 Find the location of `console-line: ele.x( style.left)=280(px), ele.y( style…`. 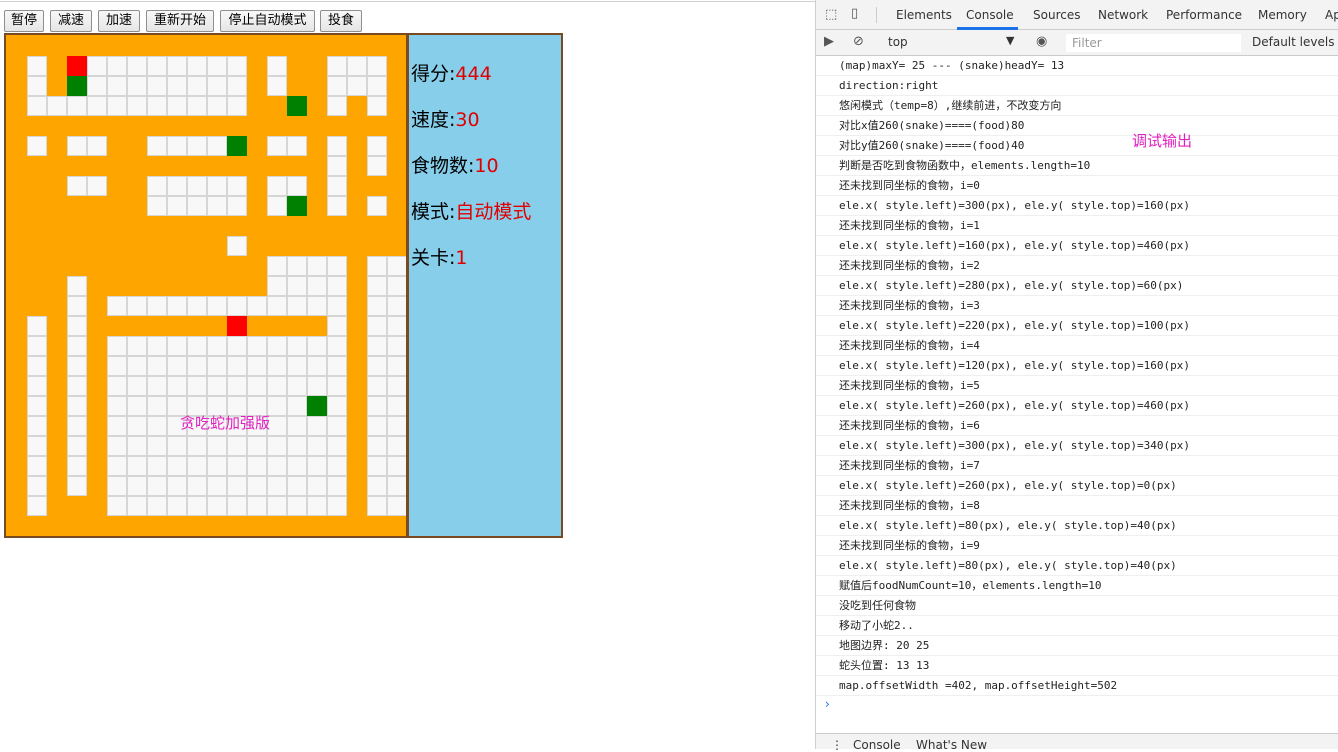

console-line: ele.x( style.left)=280(px), ele.y( style… is located at coordinates (1077, 286).